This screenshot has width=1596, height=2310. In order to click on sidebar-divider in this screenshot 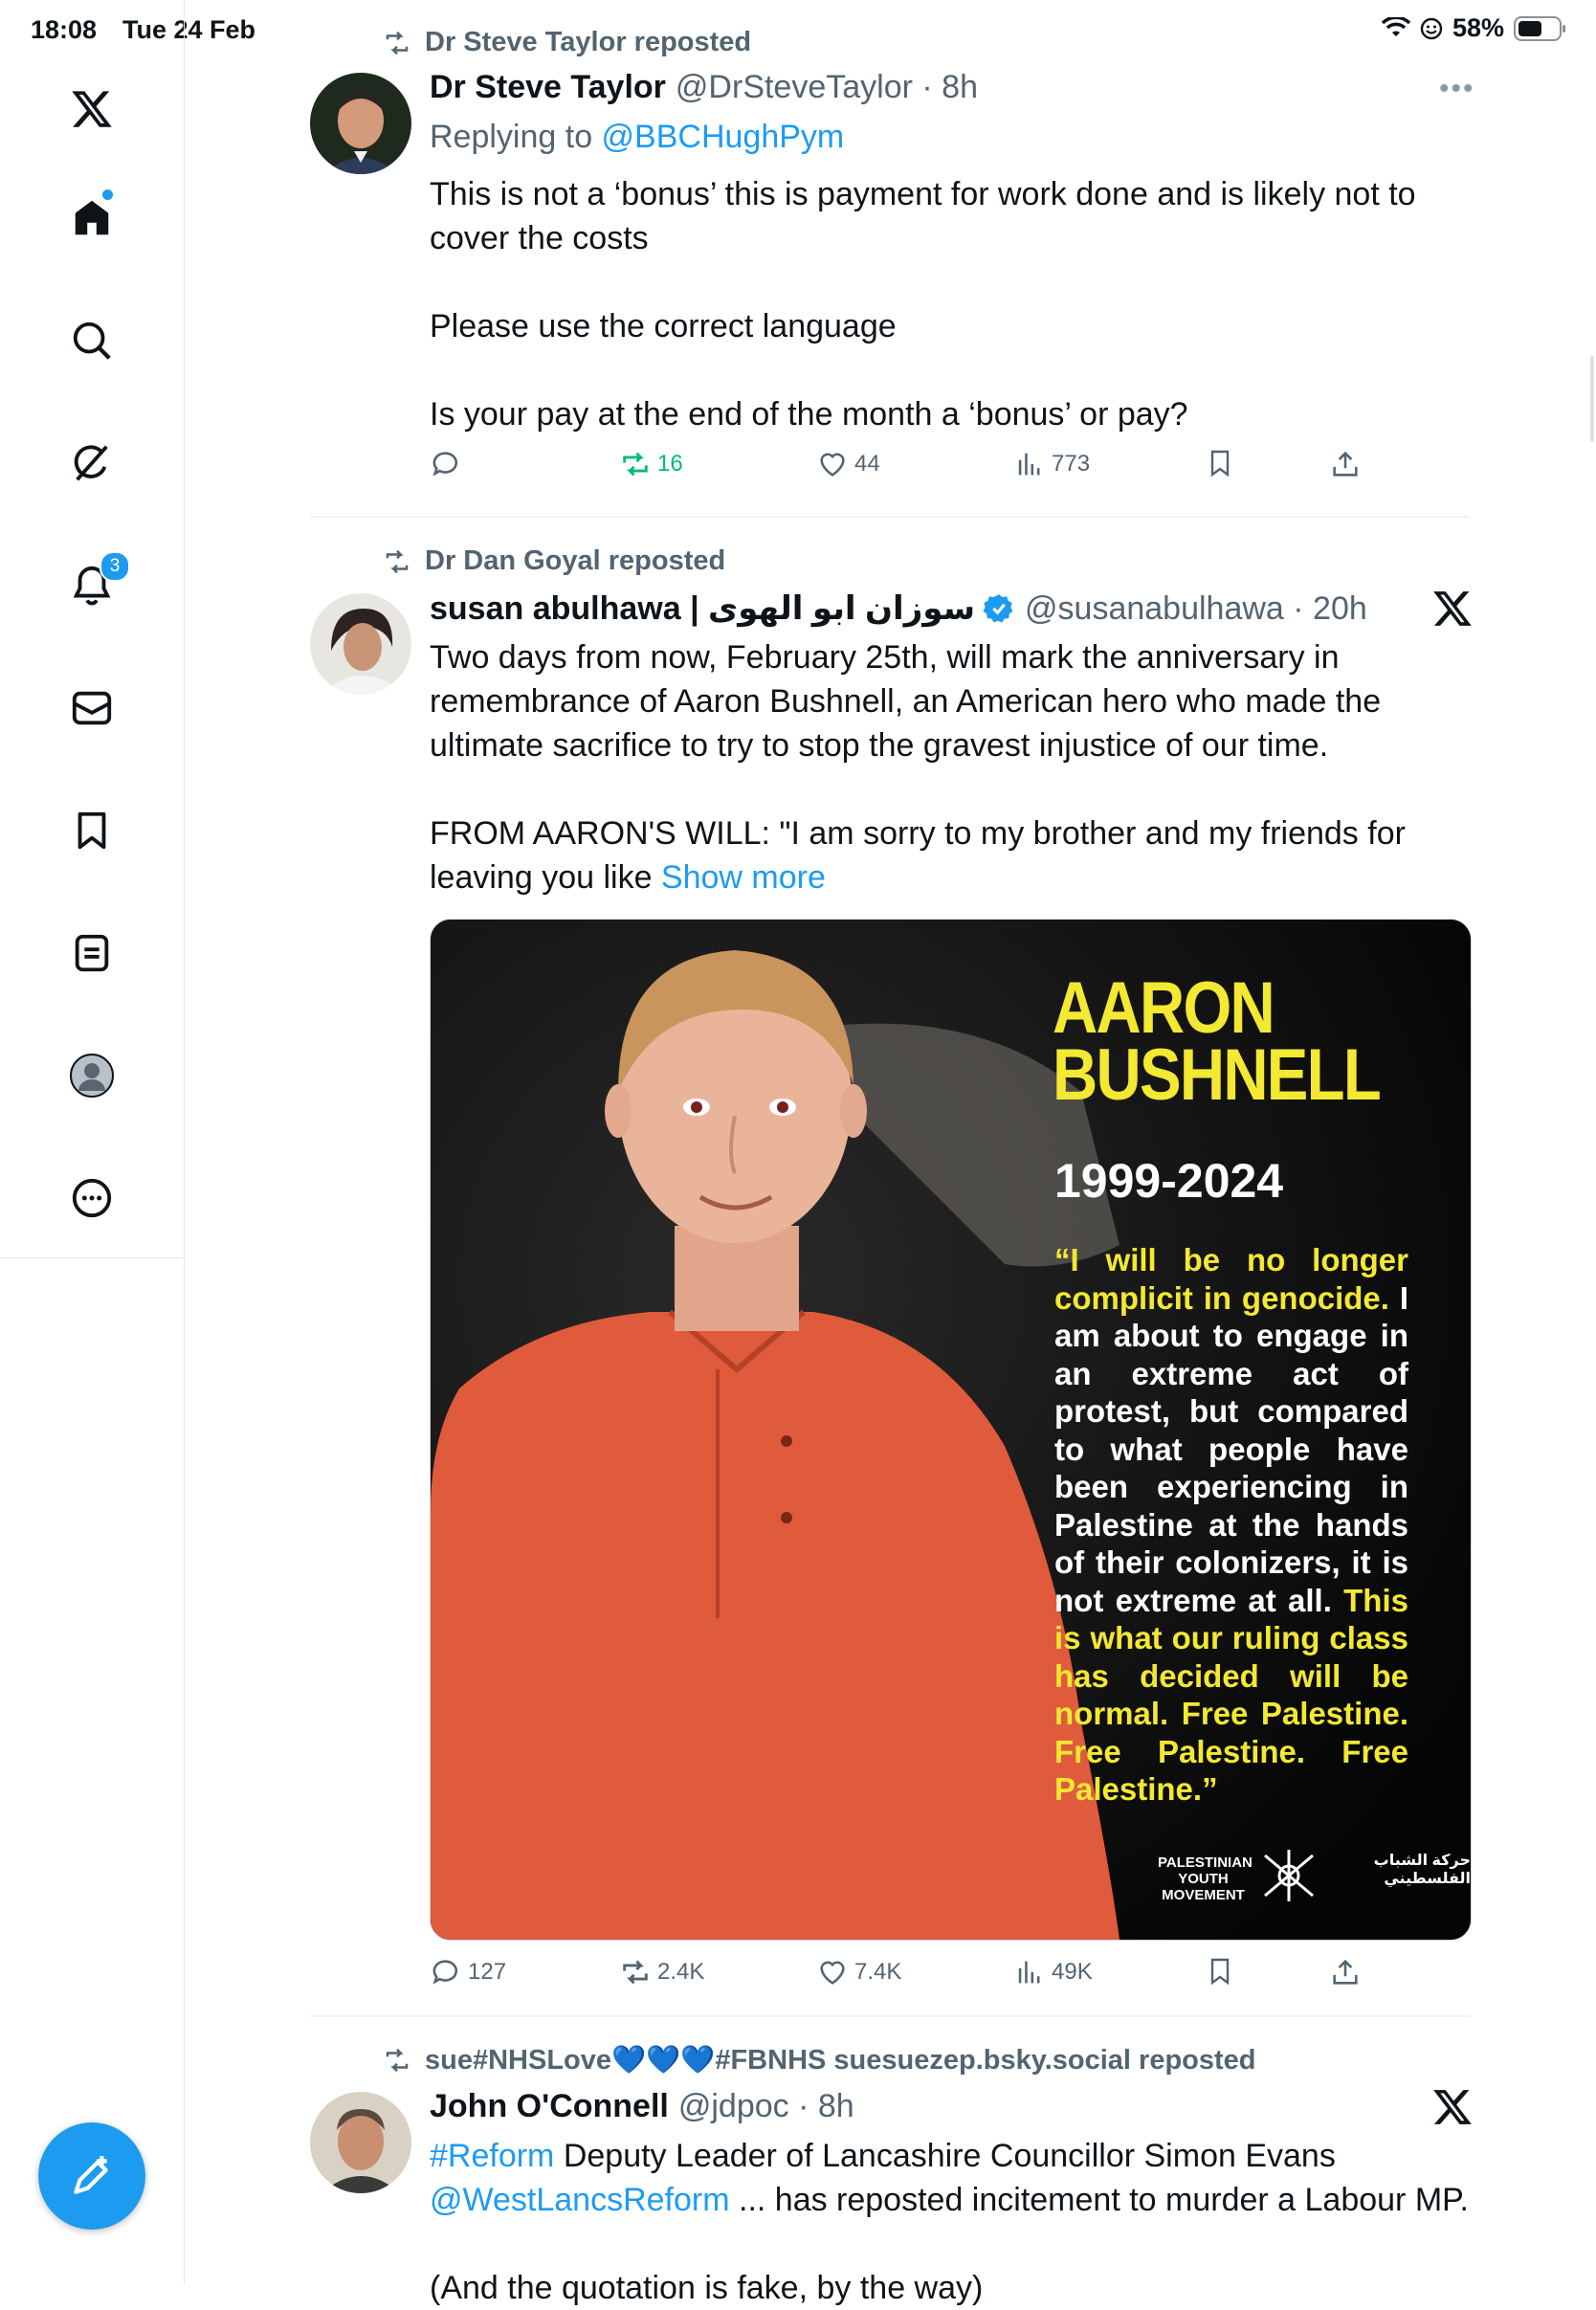, I will do `click(92, 1257)`.